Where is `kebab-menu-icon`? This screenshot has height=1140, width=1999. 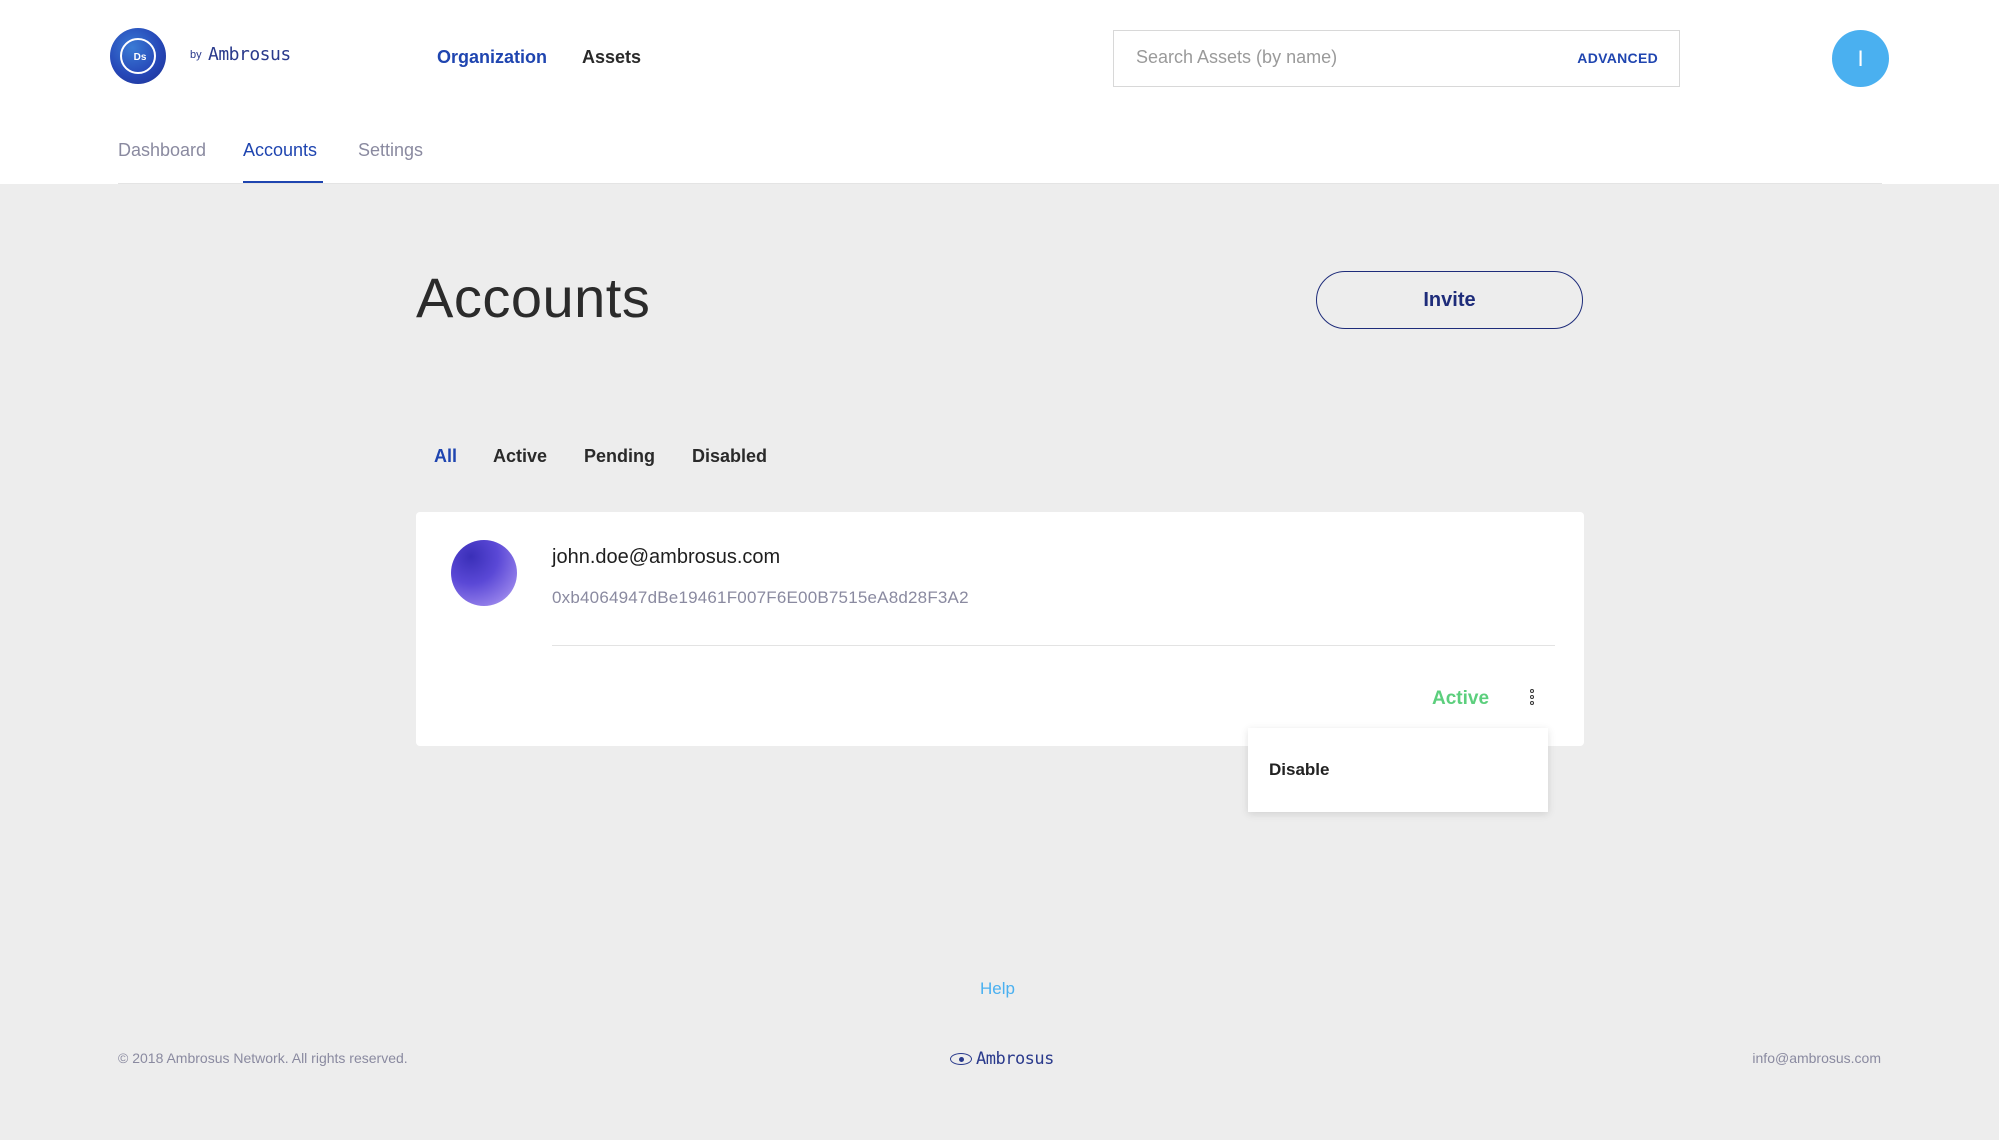 kebab-menu-icon is located at coordinates (1532, 700).